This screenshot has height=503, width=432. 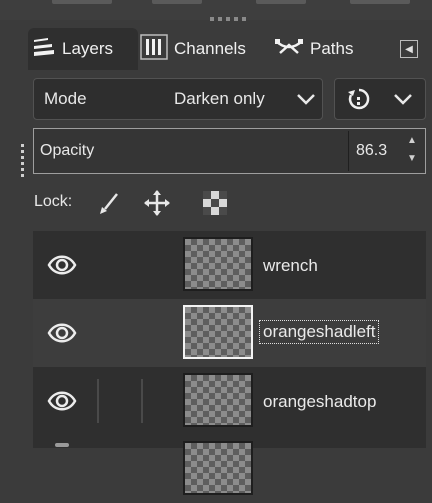 I want to click on layer-row, so click(x=229, y=469).